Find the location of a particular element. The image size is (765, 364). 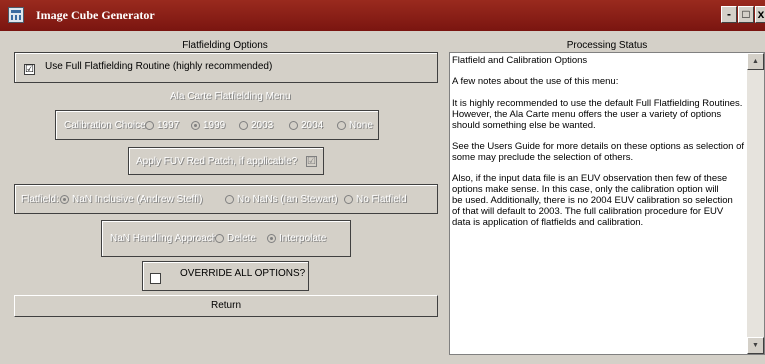

calibration-2003-label: 2003 is located at coordinates (262, 125).